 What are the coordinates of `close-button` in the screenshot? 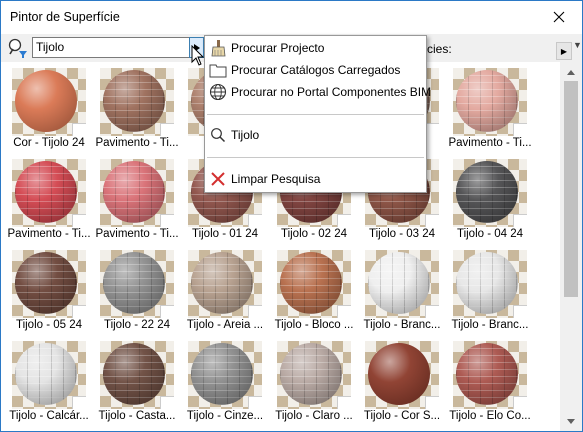 It's located at (559, 17).